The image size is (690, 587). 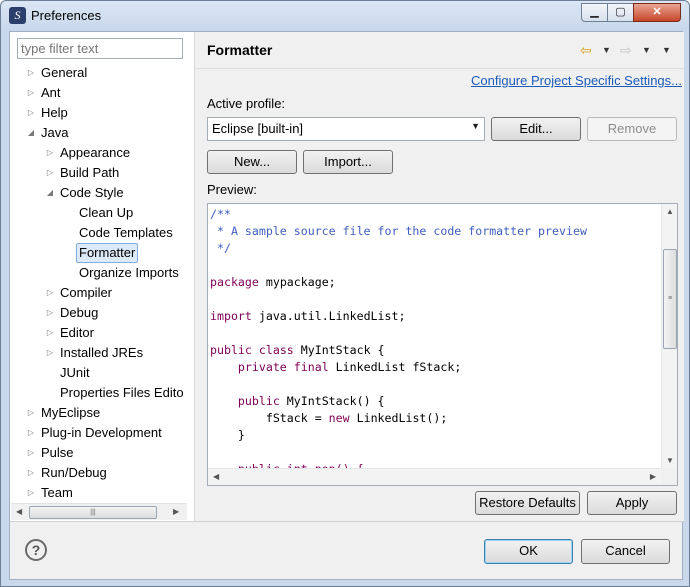 I want to click on tree-item-plug-in-development: ▷ Plug-in Development, so click(x=102, y=433).